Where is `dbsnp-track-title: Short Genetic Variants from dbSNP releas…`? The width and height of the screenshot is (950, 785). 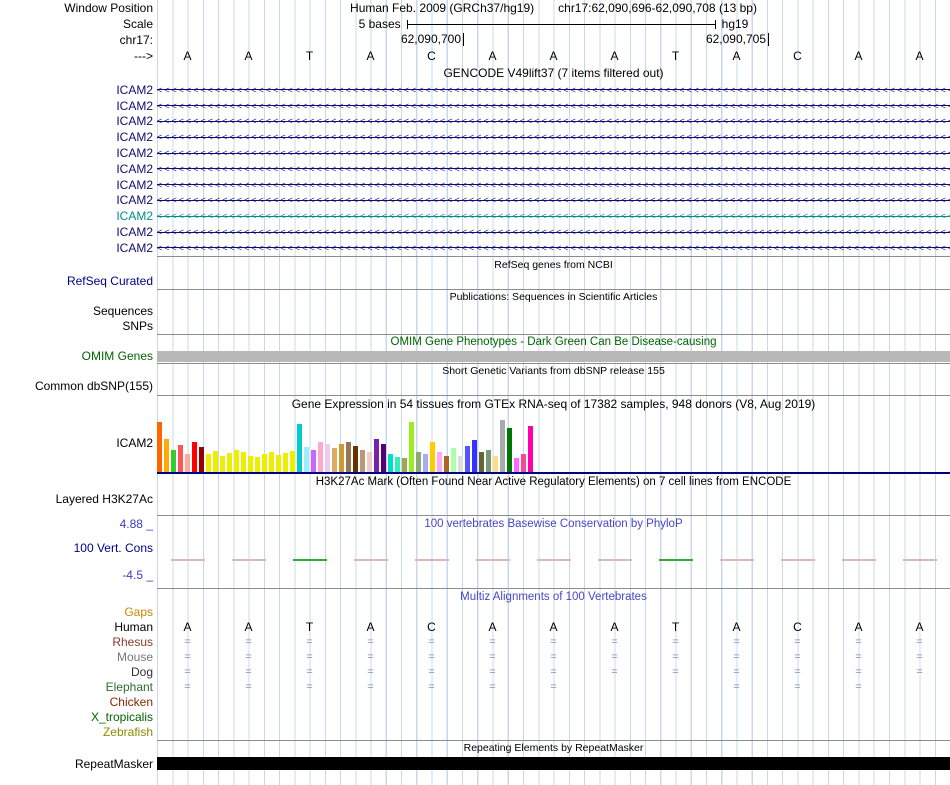
dbsnp-track-title: Short Genetic Variants from dbSNP releas… is located at coordinates (553, 370).